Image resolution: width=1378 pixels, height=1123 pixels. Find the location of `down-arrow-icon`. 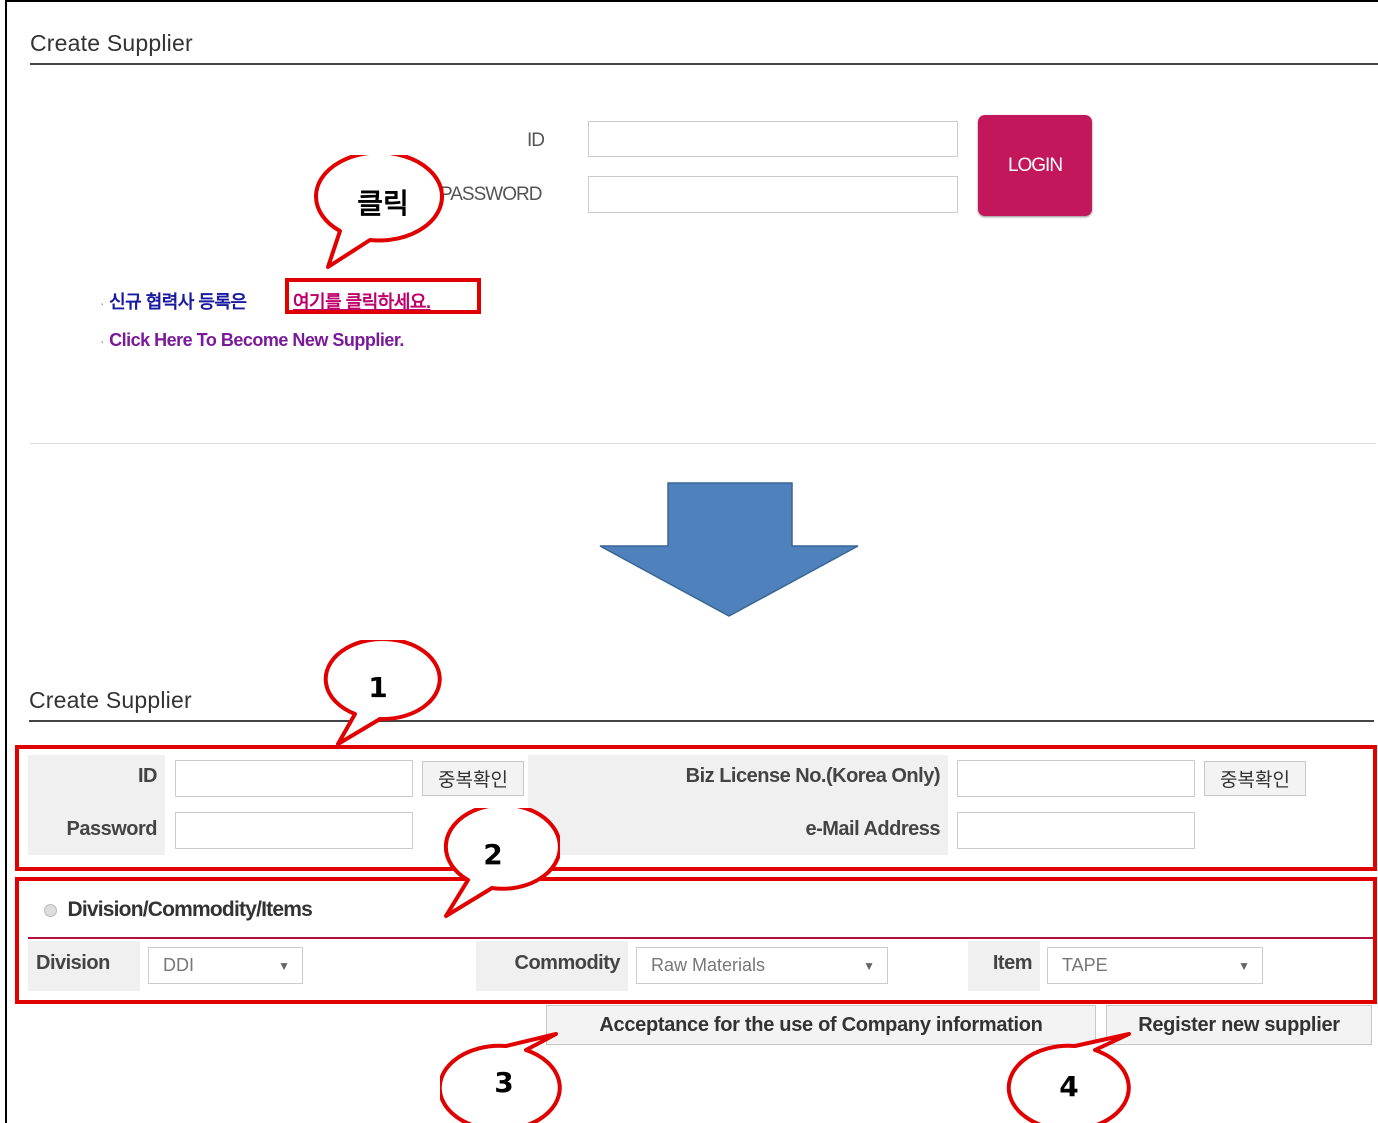

down-arrow-icon is located at coordinates (729, 549).